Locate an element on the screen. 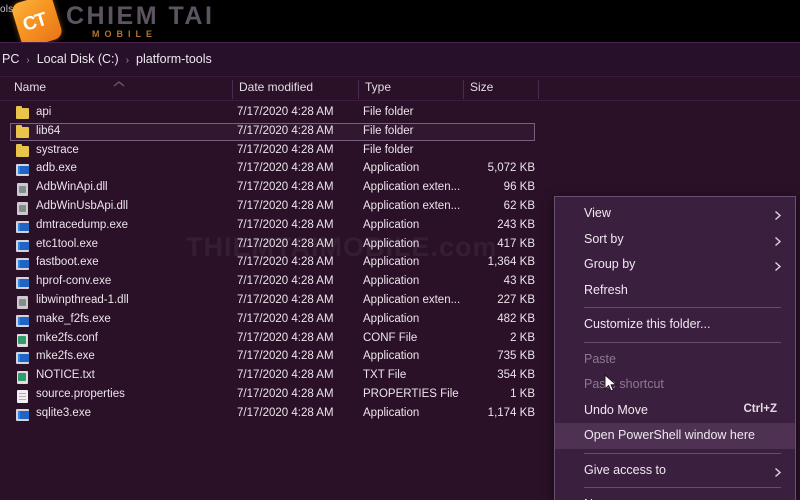  file-name-cell: systrace is located at coordinates (57, 149).